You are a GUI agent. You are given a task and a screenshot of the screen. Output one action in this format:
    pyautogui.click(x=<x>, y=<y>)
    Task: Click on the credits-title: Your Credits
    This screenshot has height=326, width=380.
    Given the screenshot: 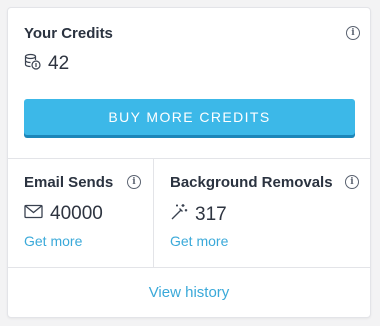 What is the action you would take?
    pyautogui.click(x=68, y=33)
    